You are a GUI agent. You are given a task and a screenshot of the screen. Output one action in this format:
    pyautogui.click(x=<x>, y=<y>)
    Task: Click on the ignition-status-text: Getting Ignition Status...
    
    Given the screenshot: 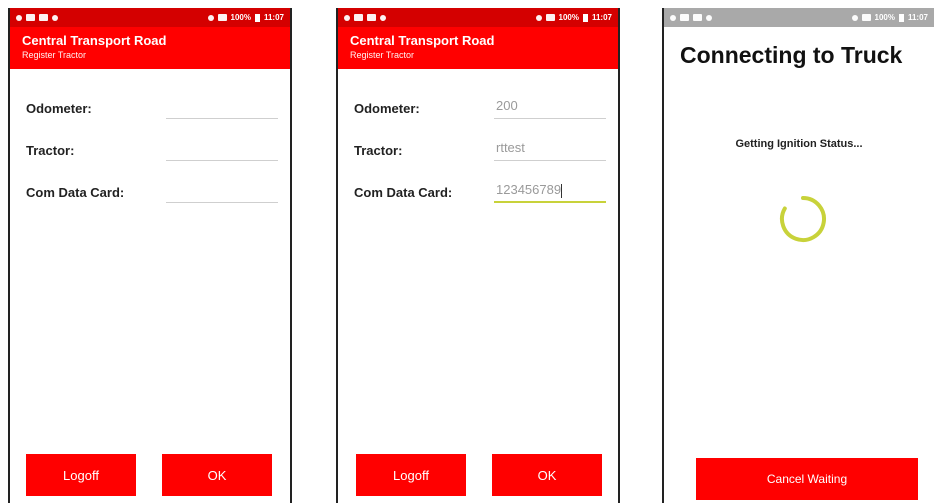 What is the action you would take?
    pyautogui.click(x=799, y=144)
    